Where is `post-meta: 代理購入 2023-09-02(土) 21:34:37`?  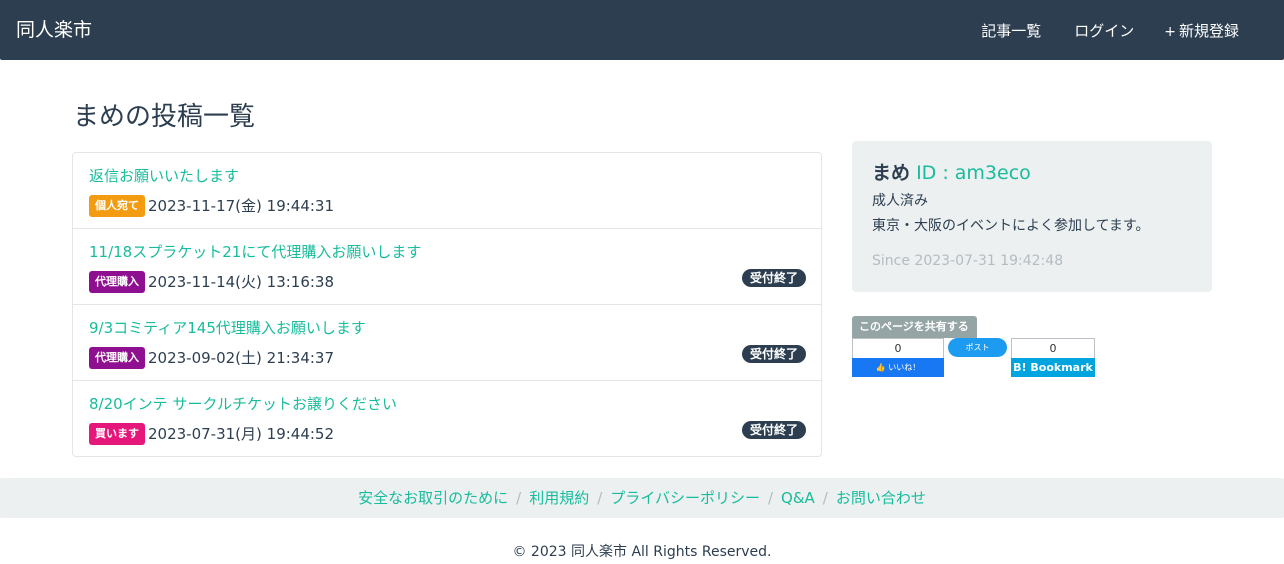
post-meta: 代理購入 2023-09-02(土) 21:34:37 is located at coordinates (211, 358).